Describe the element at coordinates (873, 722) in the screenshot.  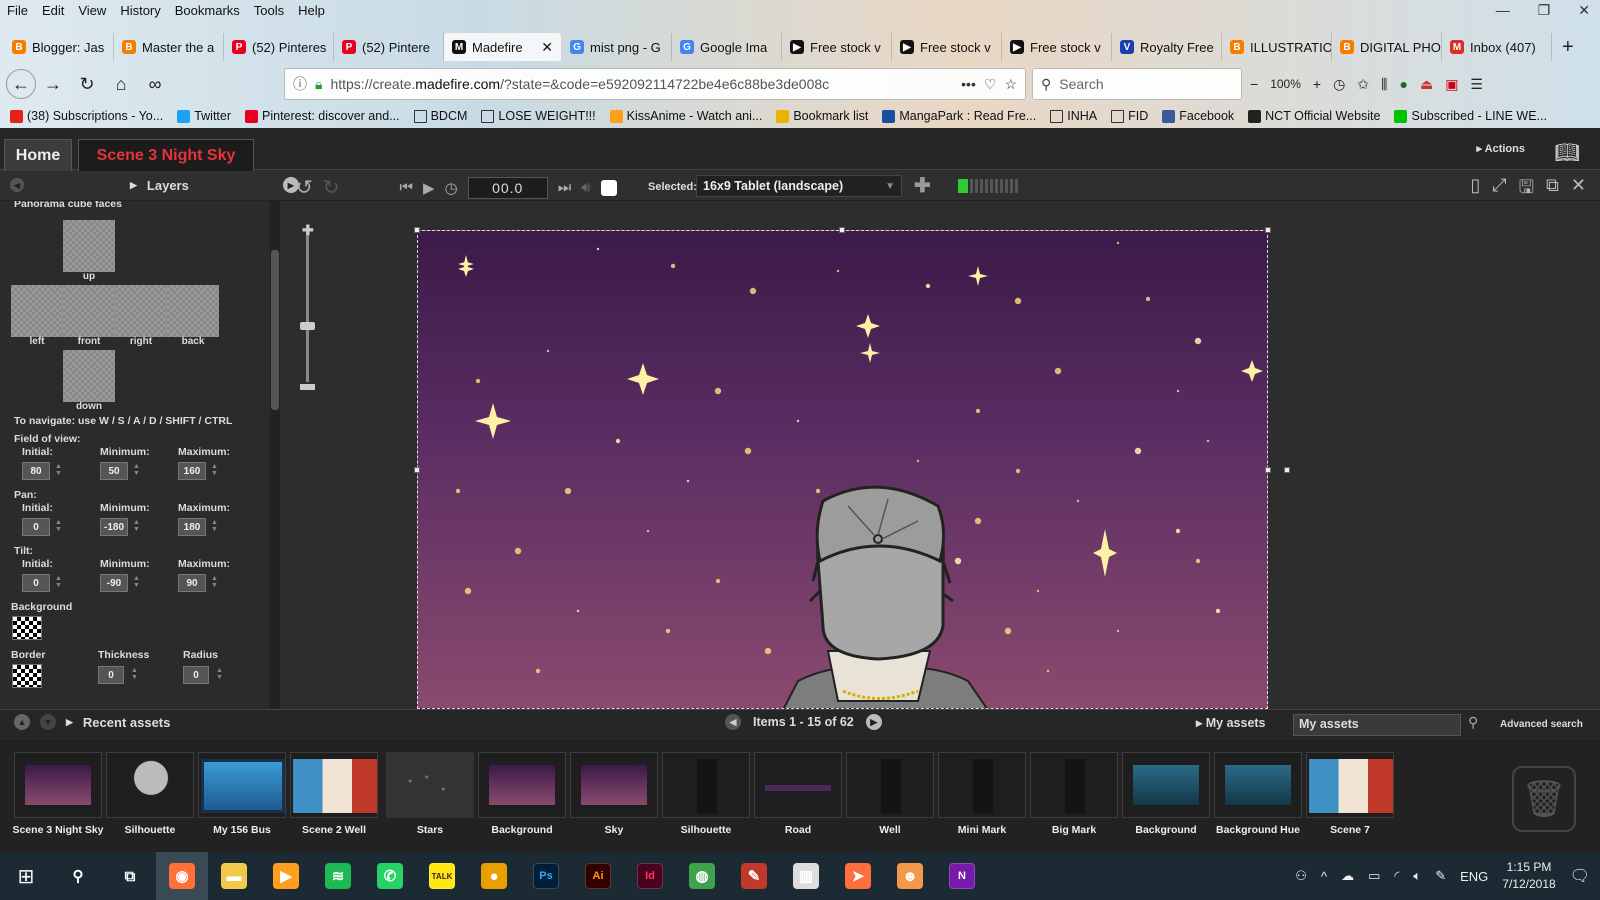
I see `next-page-icon: ▶` at that location.